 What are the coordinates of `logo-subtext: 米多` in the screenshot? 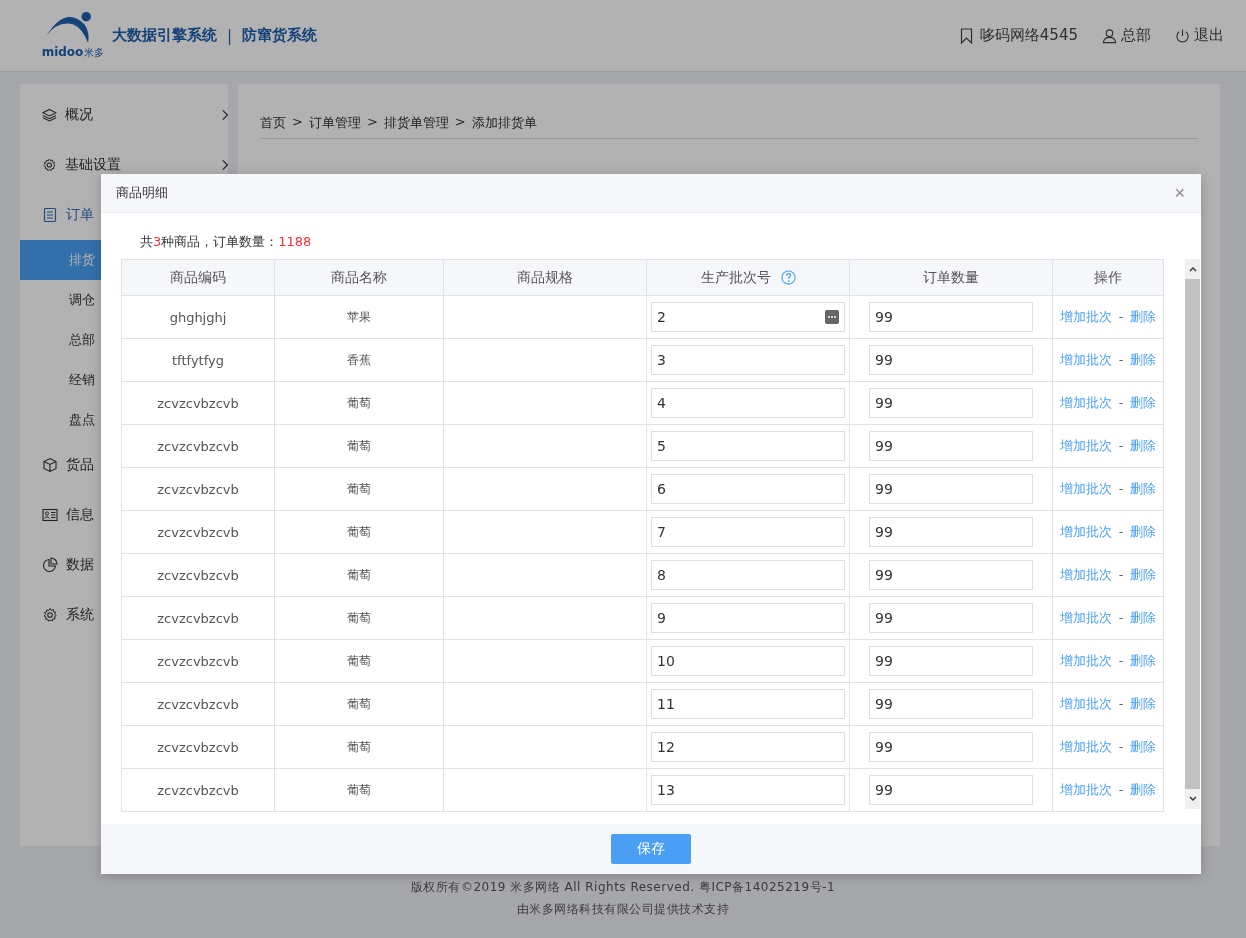 It's located at (94, 53).